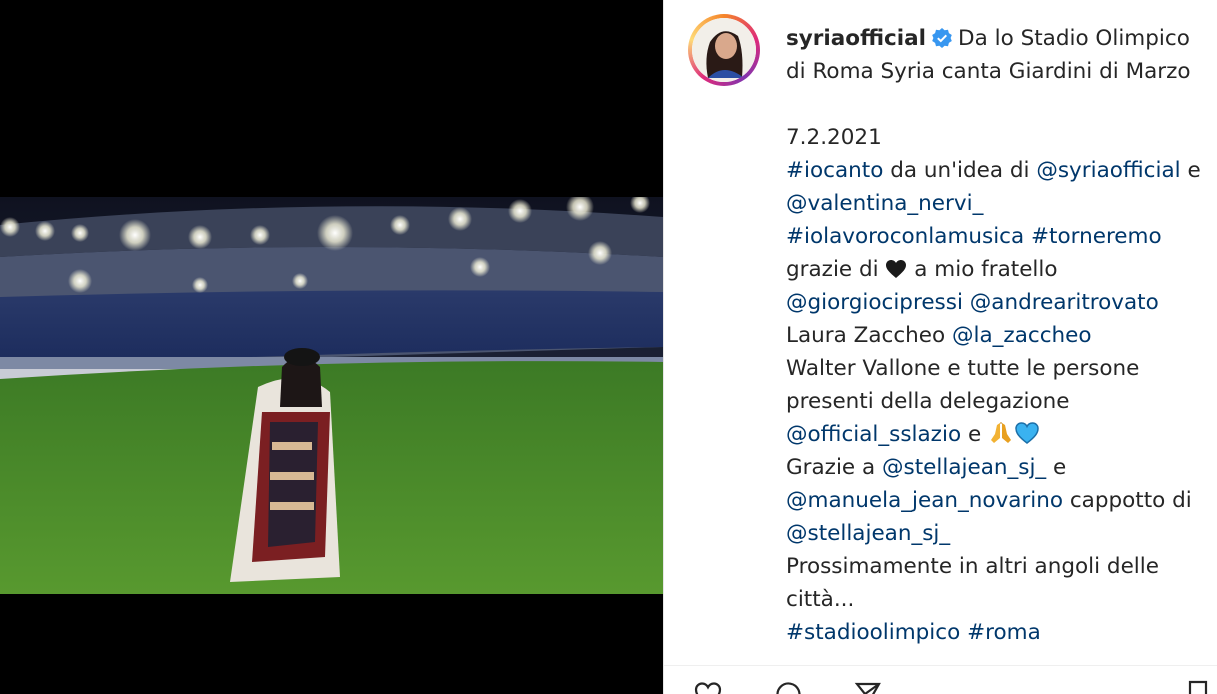 The width and height of the screenshot is (1217, 694). What do you see at coordinates (834, 467) in the screenshot?
I see `caption-text: Grazie a` at bounding box center [834, 467].